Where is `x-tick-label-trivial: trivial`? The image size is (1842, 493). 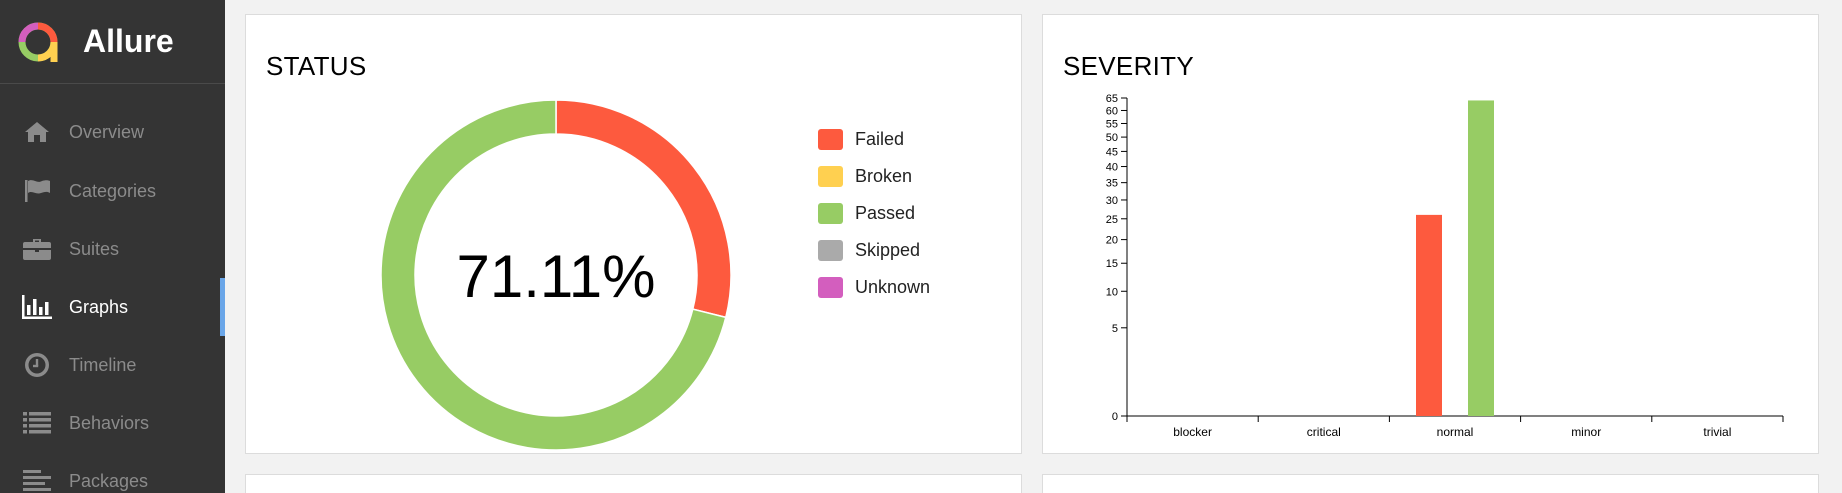 x-tick-label-trivial: trivial is located at coordinates (1717, 432).